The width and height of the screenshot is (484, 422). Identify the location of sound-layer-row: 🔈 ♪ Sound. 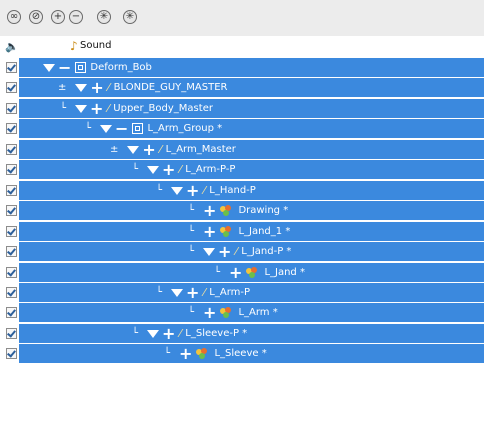
(242, 47).